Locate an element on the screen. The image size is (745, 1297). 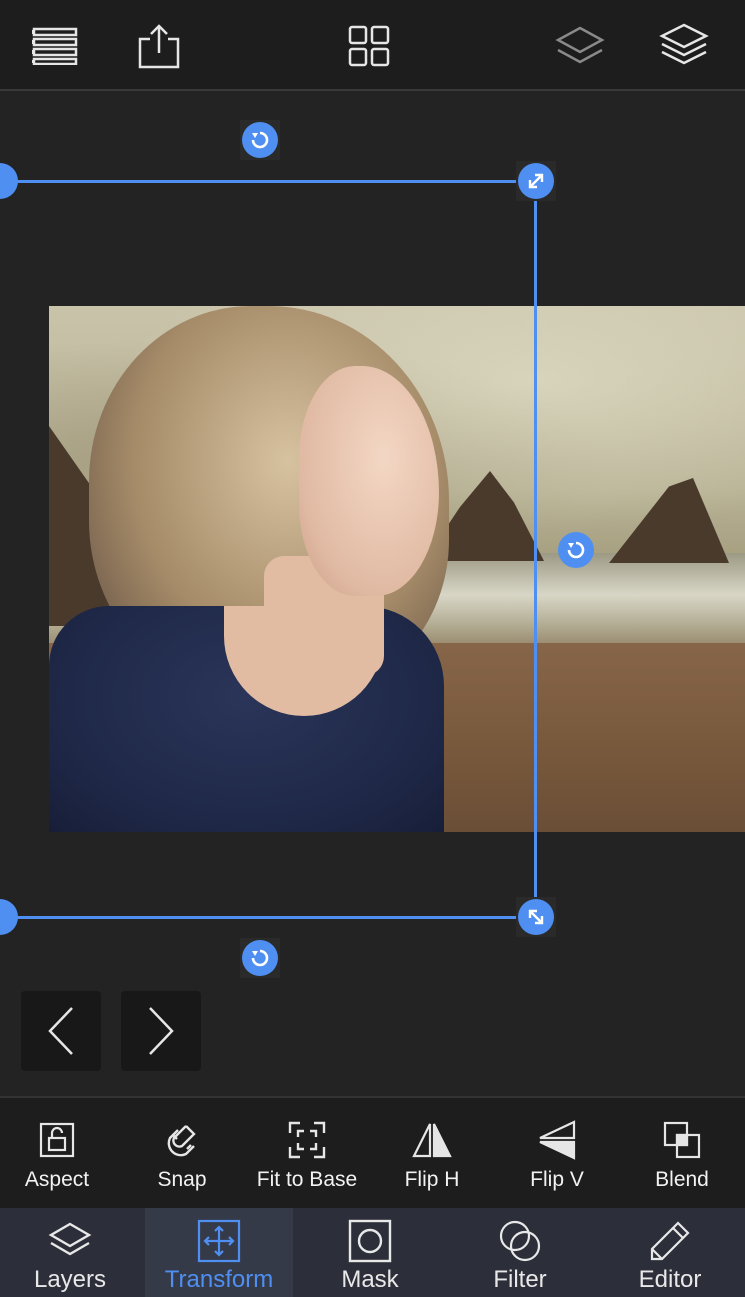
tab-mask: Mask is located at coordinates (370, 1252).